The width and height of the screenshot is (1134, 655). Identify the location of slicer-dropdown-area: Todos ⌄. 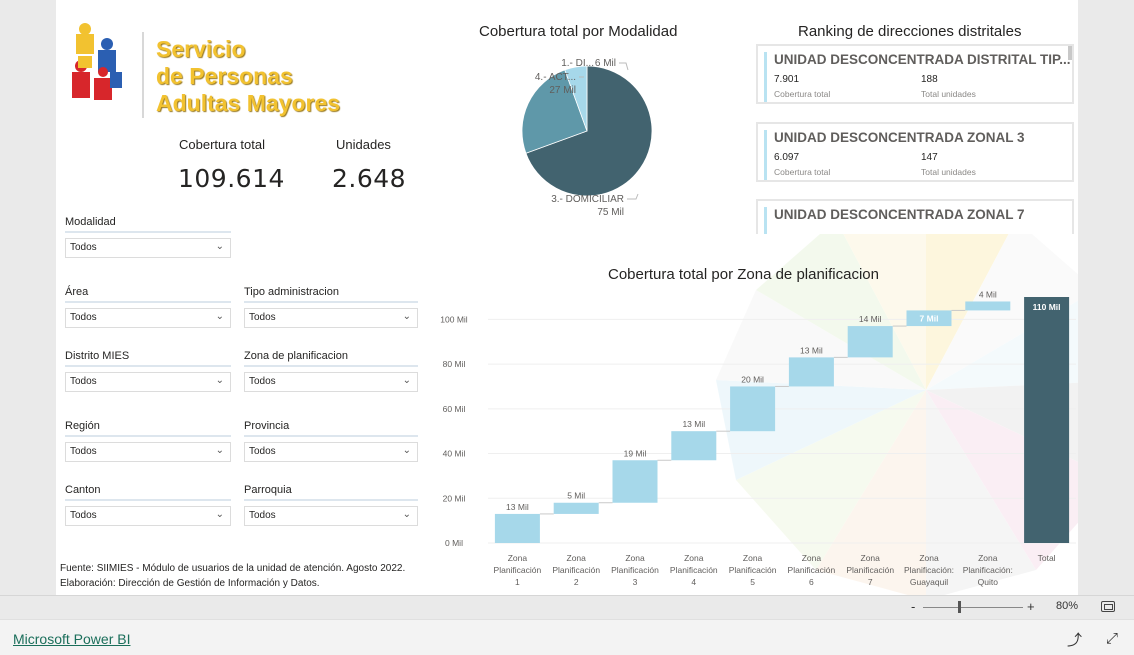
(148, 318).